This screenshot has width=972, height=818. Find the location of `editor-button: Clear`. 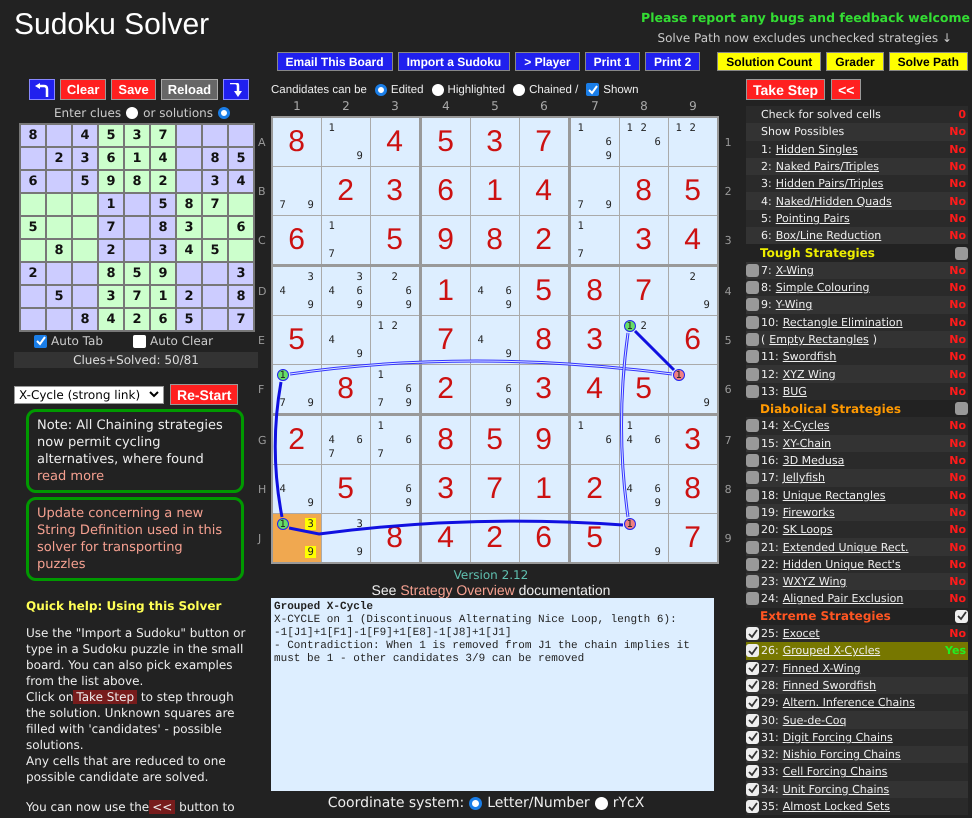

editor-button: Clear is located at coordinates (83, 89).